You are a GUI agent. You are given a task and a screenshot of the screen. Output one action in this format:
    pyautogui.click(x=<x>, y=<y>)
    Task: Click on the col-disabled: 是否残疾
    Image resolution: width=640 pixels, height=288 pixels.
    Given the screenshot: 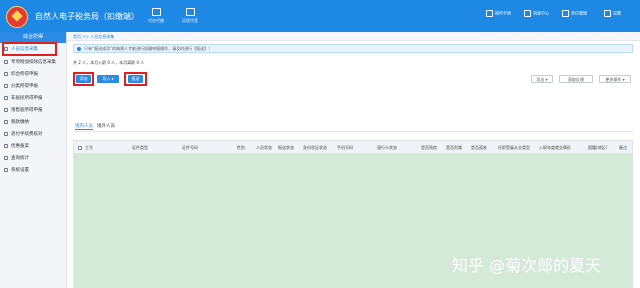 What is the action you would take?
    pyautogui.click(x=429, y=147)
    